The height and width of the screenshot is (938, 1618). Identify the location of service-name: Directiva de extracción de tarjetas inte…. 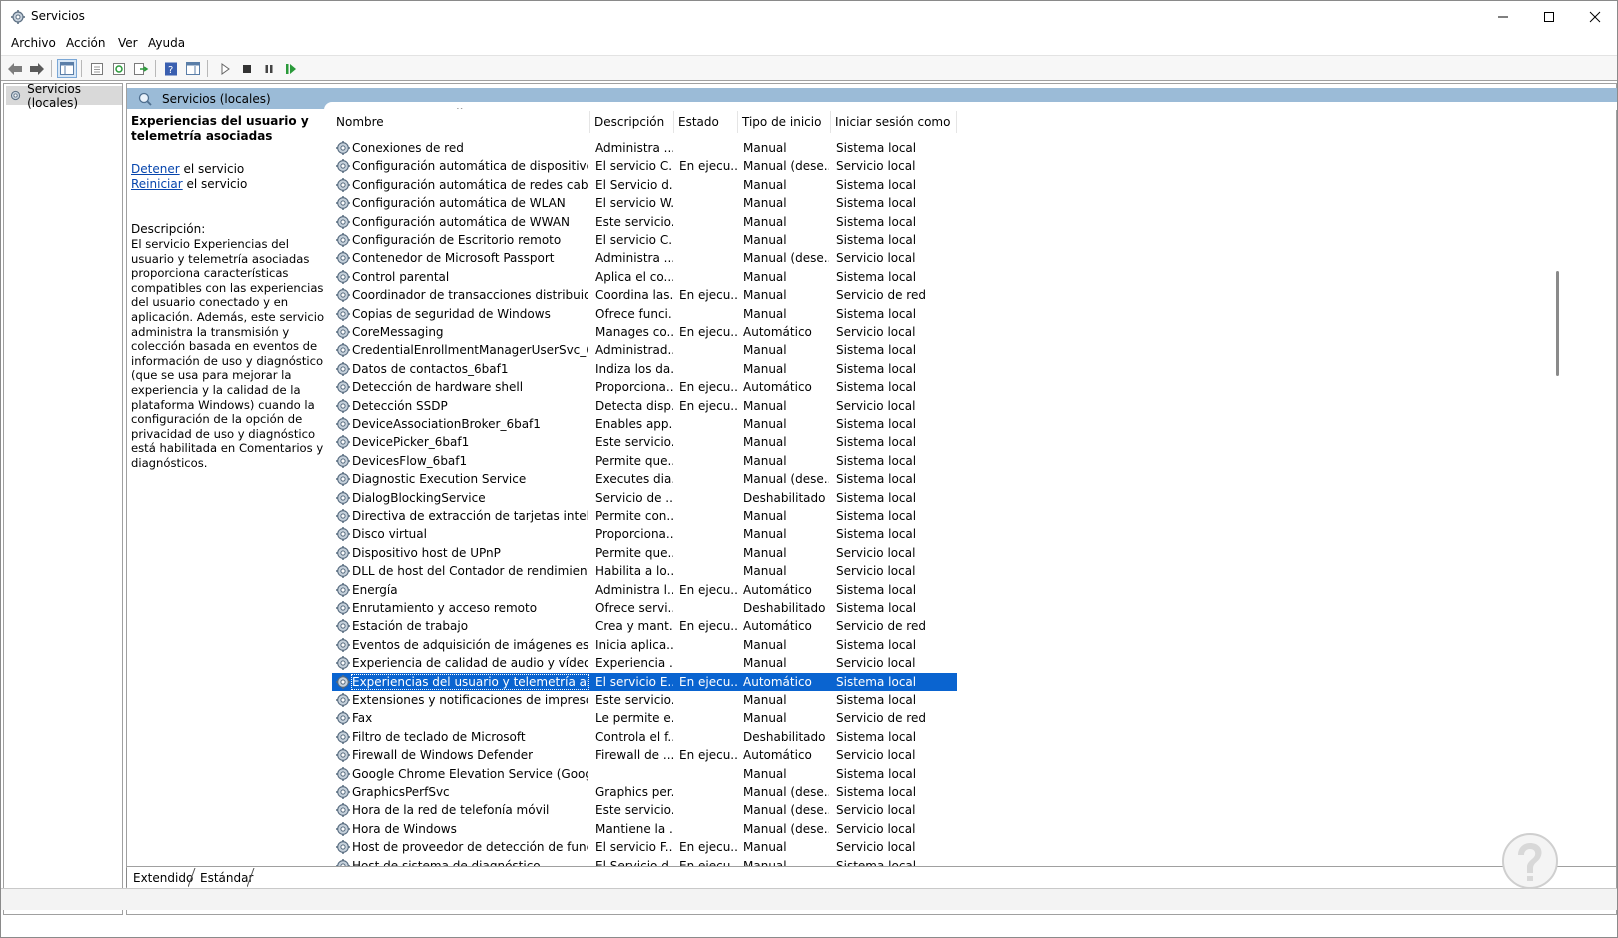
(470, 516).